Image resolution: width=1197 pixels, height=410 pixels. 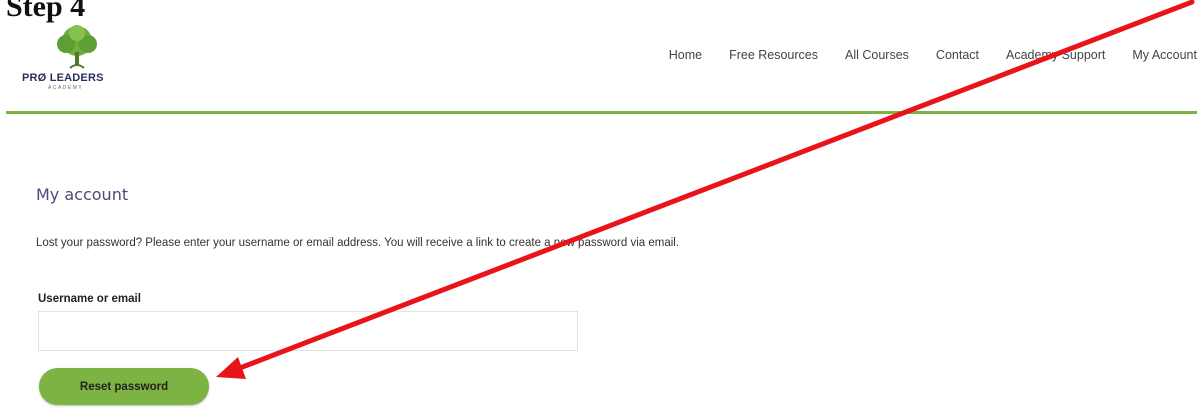 I want to click on nav-contact: Contact, so click(x=957, y=55).